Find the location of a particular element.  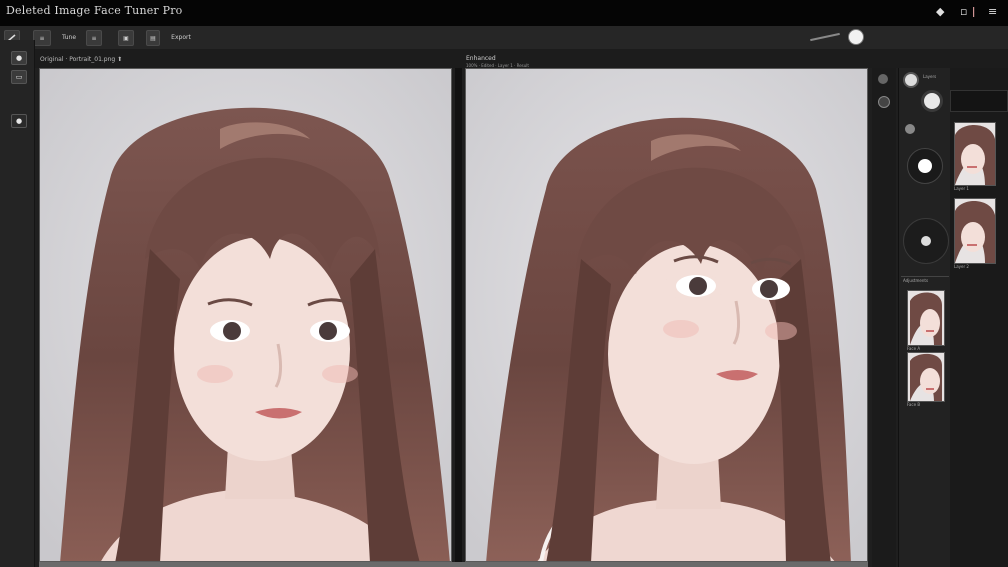

main-toolbar: ≡ Tune ≡ ▣ ▤ Export is located at coordinates (504, 38).